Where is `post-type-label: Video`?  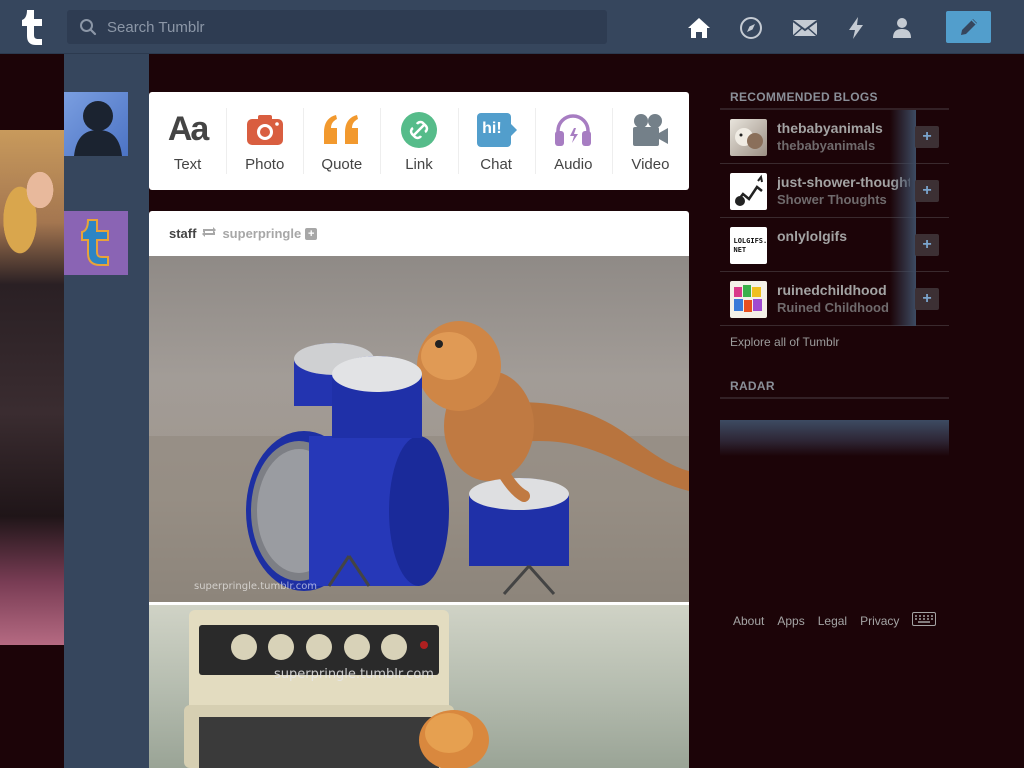
post-type-label: Video is located at coordinates (650, 164).